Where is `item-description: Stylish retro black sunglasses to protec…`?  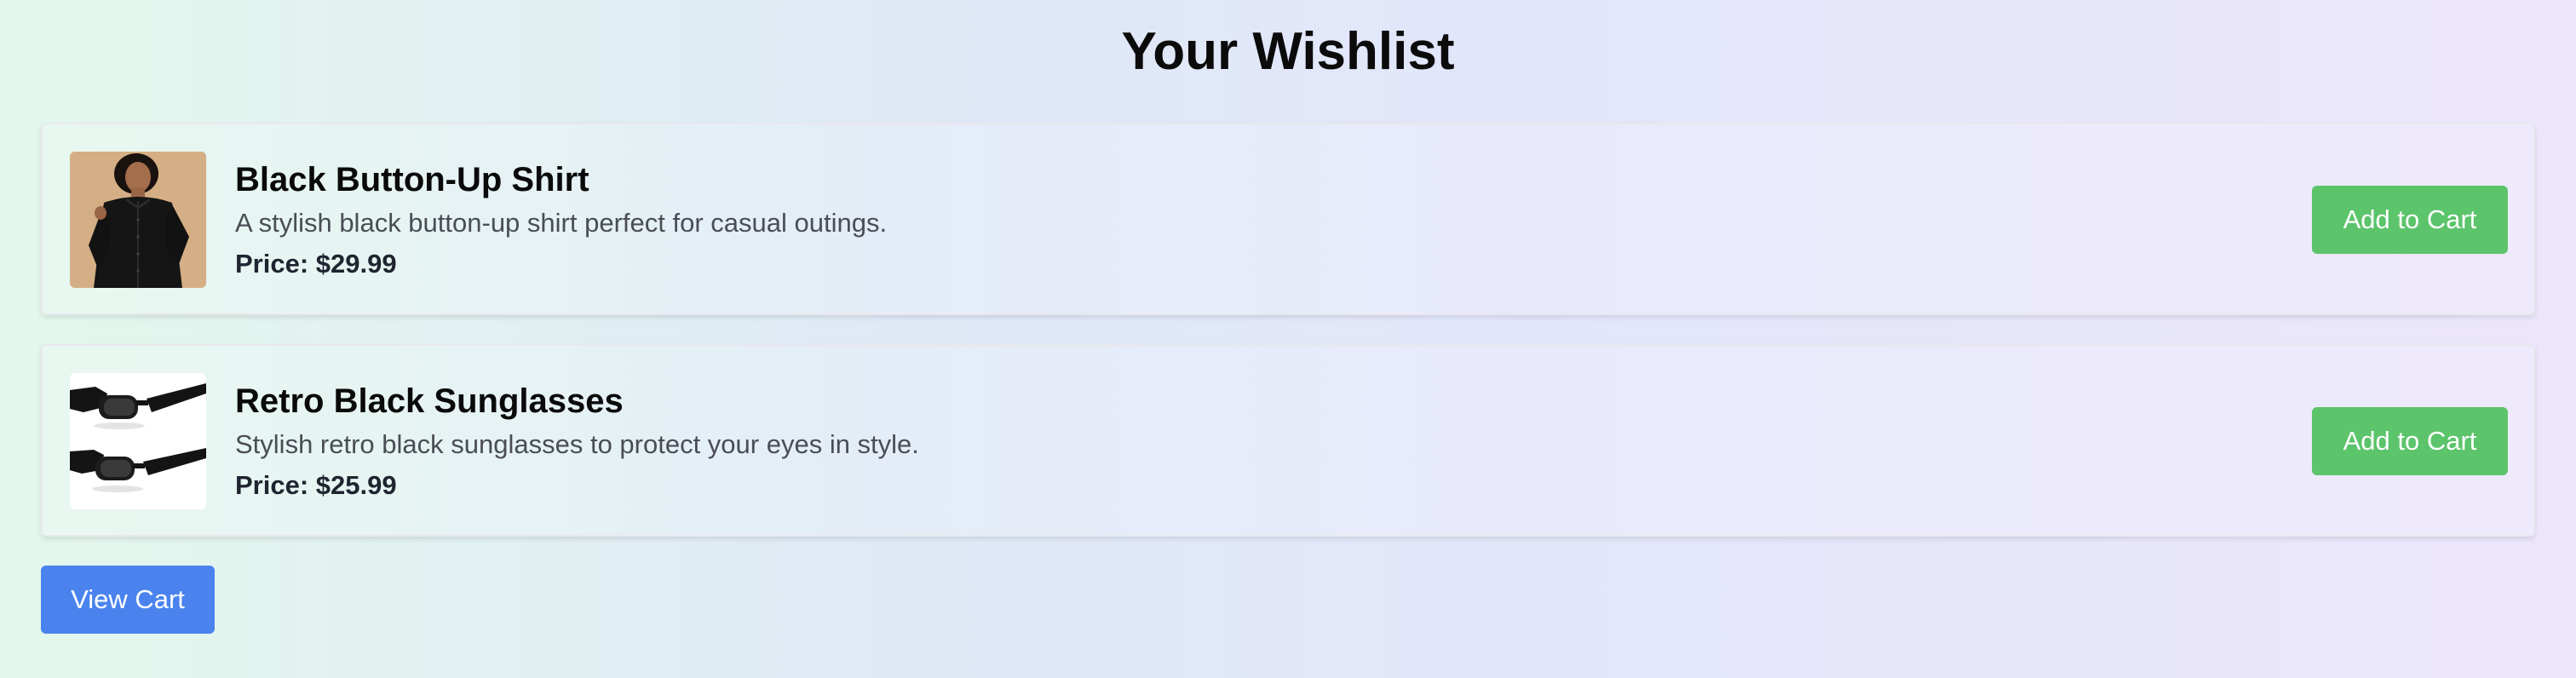 item-description: Stylish retro black sunglasses to protec… is located at coordinates (577, 444).